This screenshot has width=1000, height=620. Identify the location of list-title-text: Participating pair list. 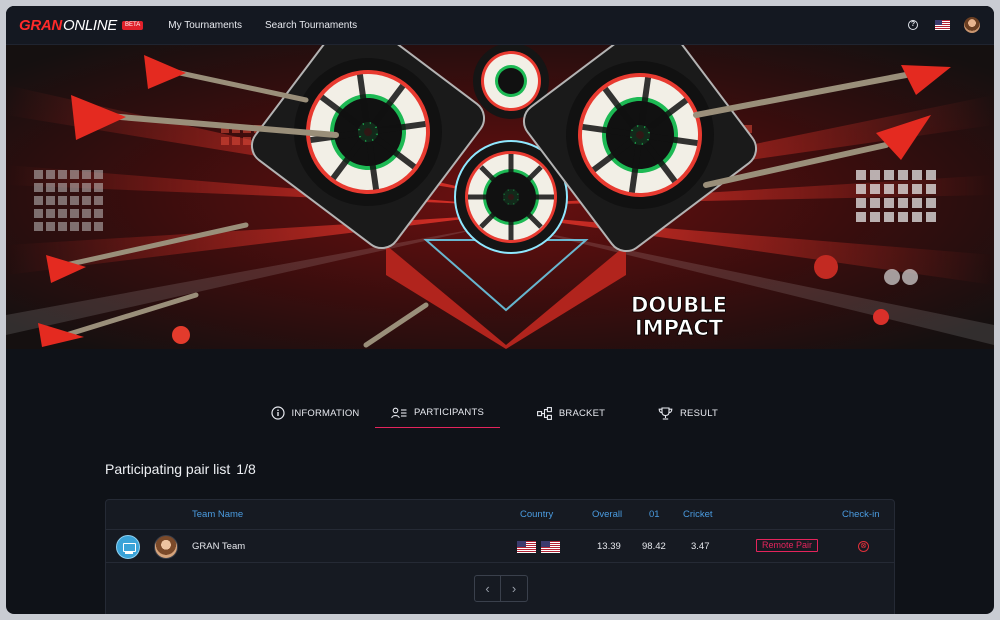
(168, 469).